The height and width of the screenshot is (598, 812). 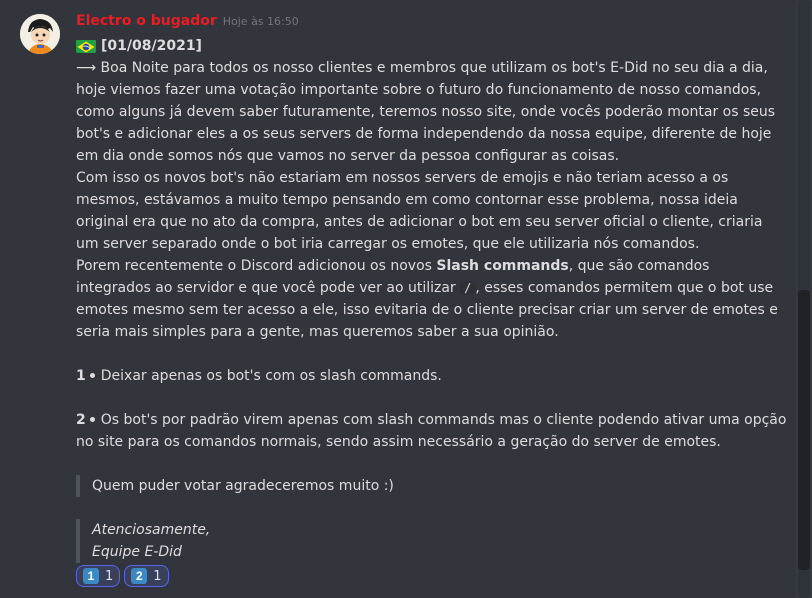 I want to click on keycap-one-icon: 1, so click(x=91, y=576).